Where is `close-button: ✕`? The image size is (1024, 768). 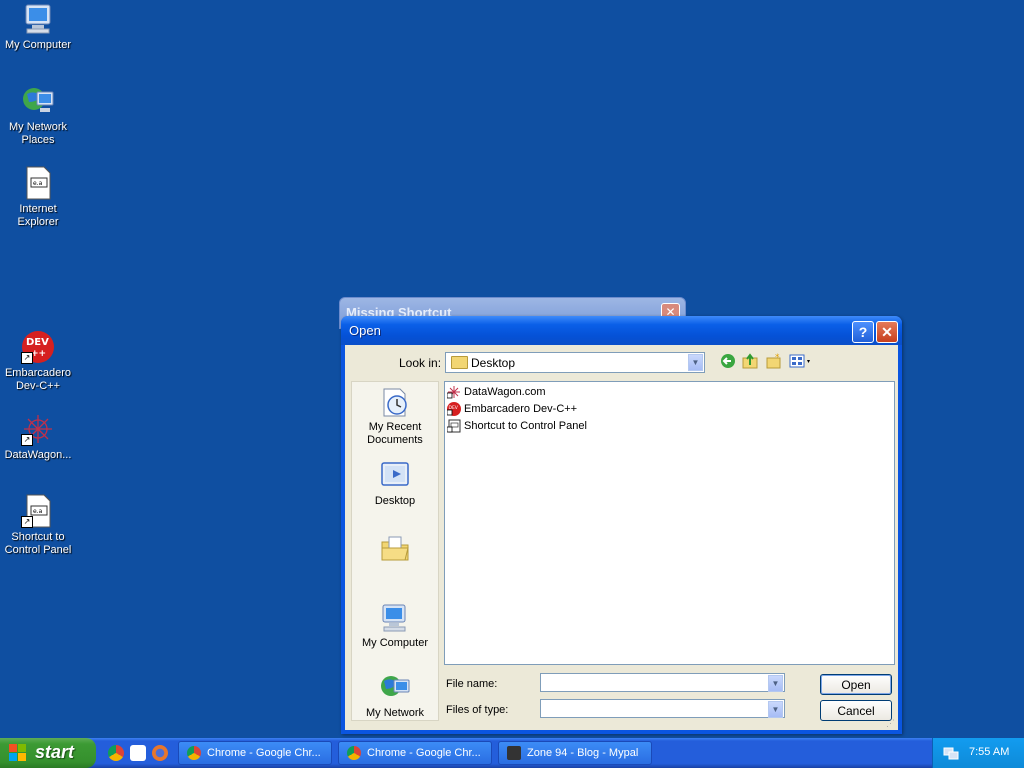 close-button: ✕ is located at coordinates (887, 332).